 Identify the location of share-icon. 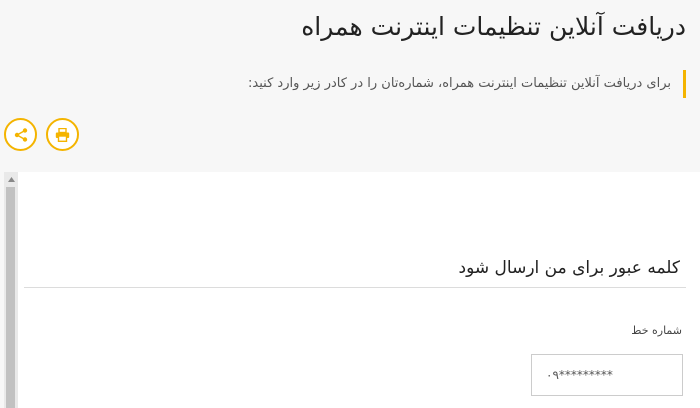
(20, 134).